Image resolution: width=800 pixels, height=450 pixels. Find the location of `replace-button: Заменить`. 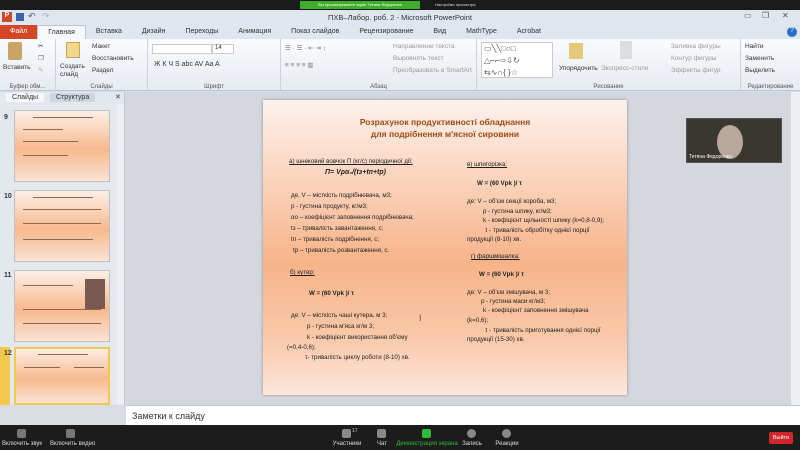

replace-button: Заменить is located at coordinates (759, 58).